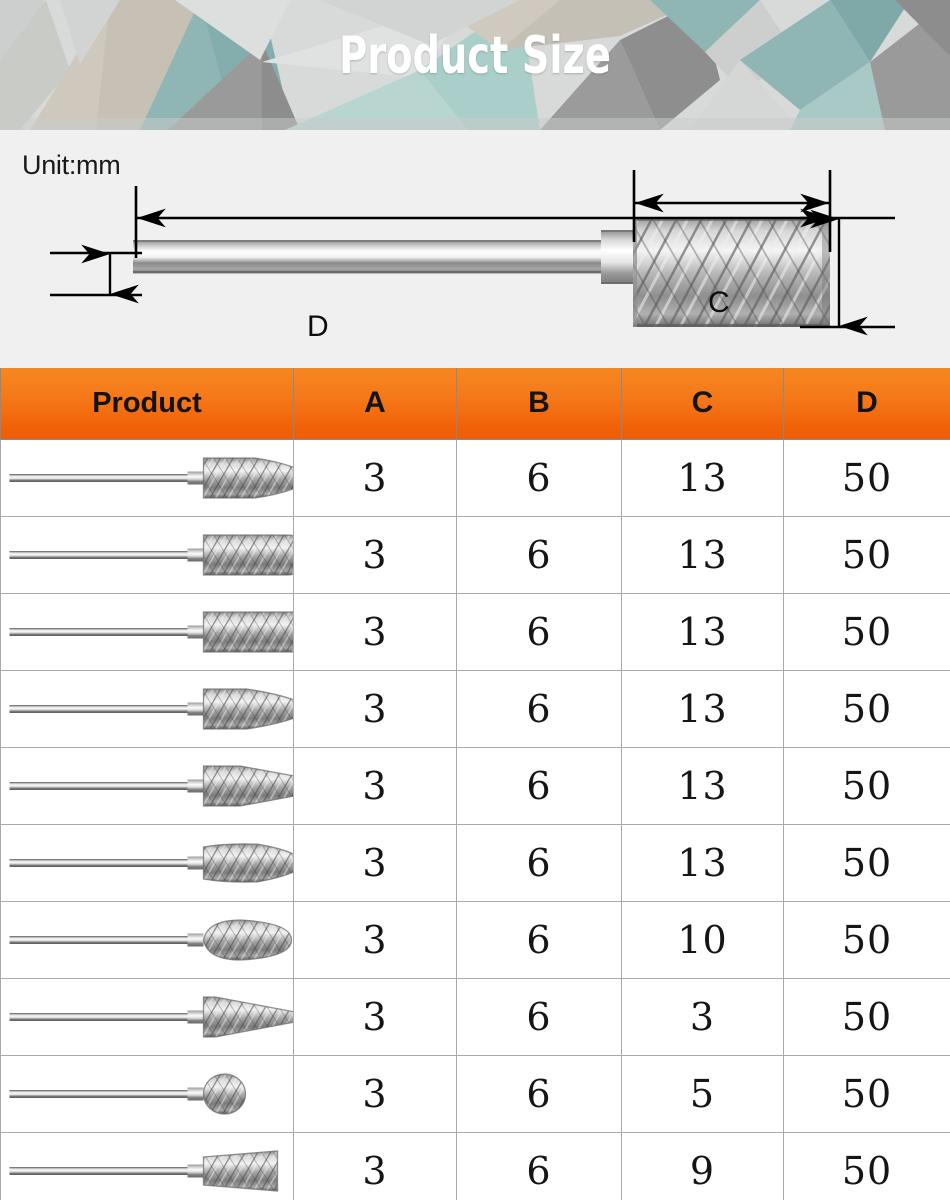 The image size is (950, 1200). Describe the element at coordinates (719, 302) in the screenshot. I see `dimension-label-c: C` at that location.